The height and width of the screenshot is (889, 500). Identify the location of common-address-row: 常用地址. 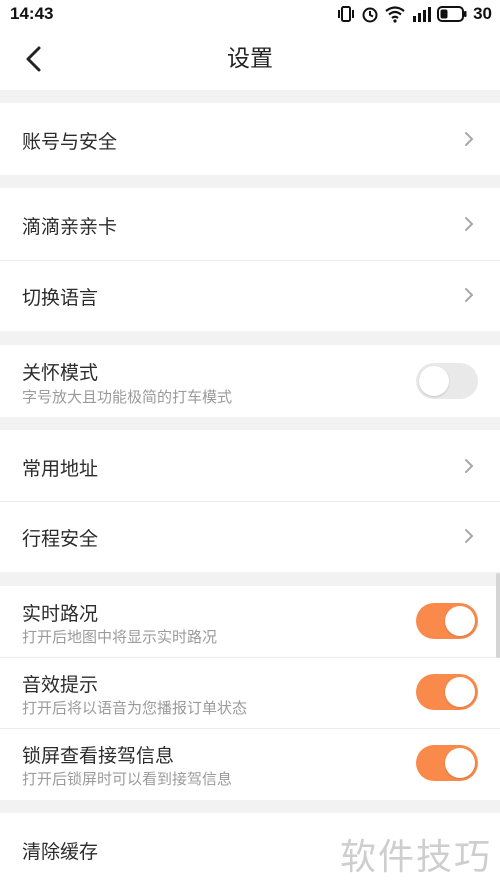
(250, 465).